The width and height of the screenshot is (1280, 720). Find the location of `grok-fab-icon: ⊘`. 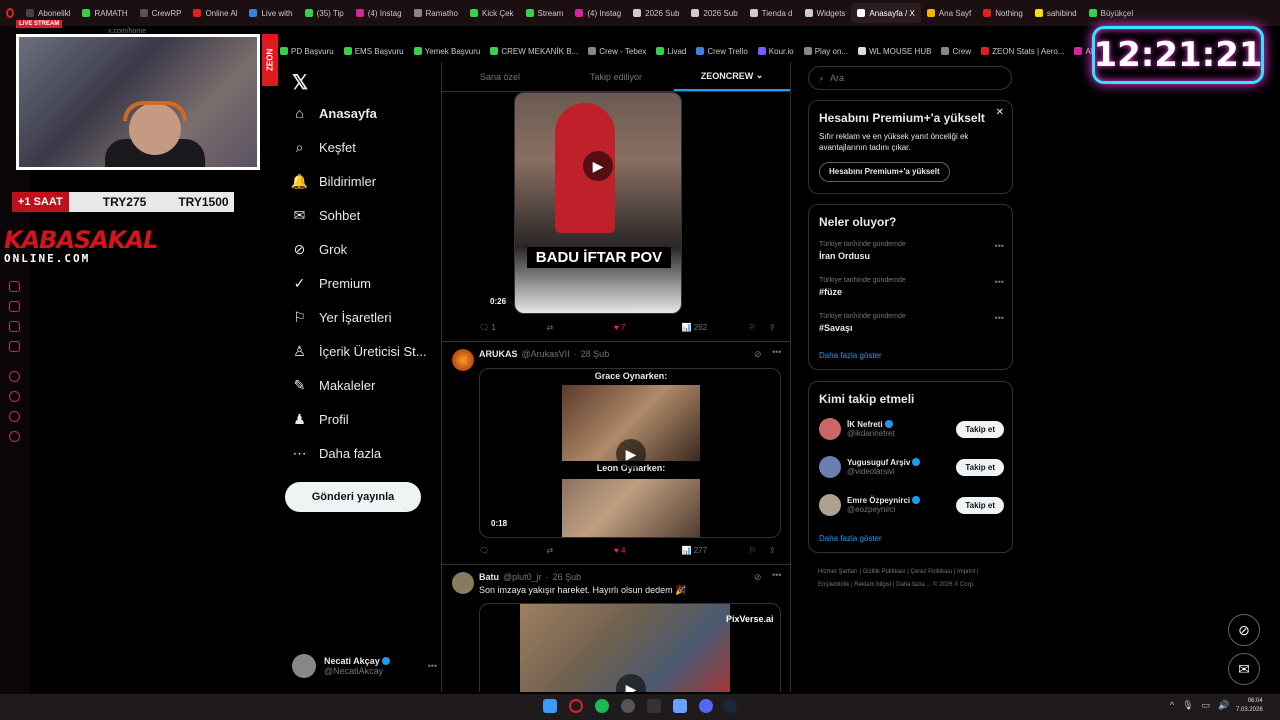

grok-fab-icon: ⊘ is located at coordinates (1244, 630).